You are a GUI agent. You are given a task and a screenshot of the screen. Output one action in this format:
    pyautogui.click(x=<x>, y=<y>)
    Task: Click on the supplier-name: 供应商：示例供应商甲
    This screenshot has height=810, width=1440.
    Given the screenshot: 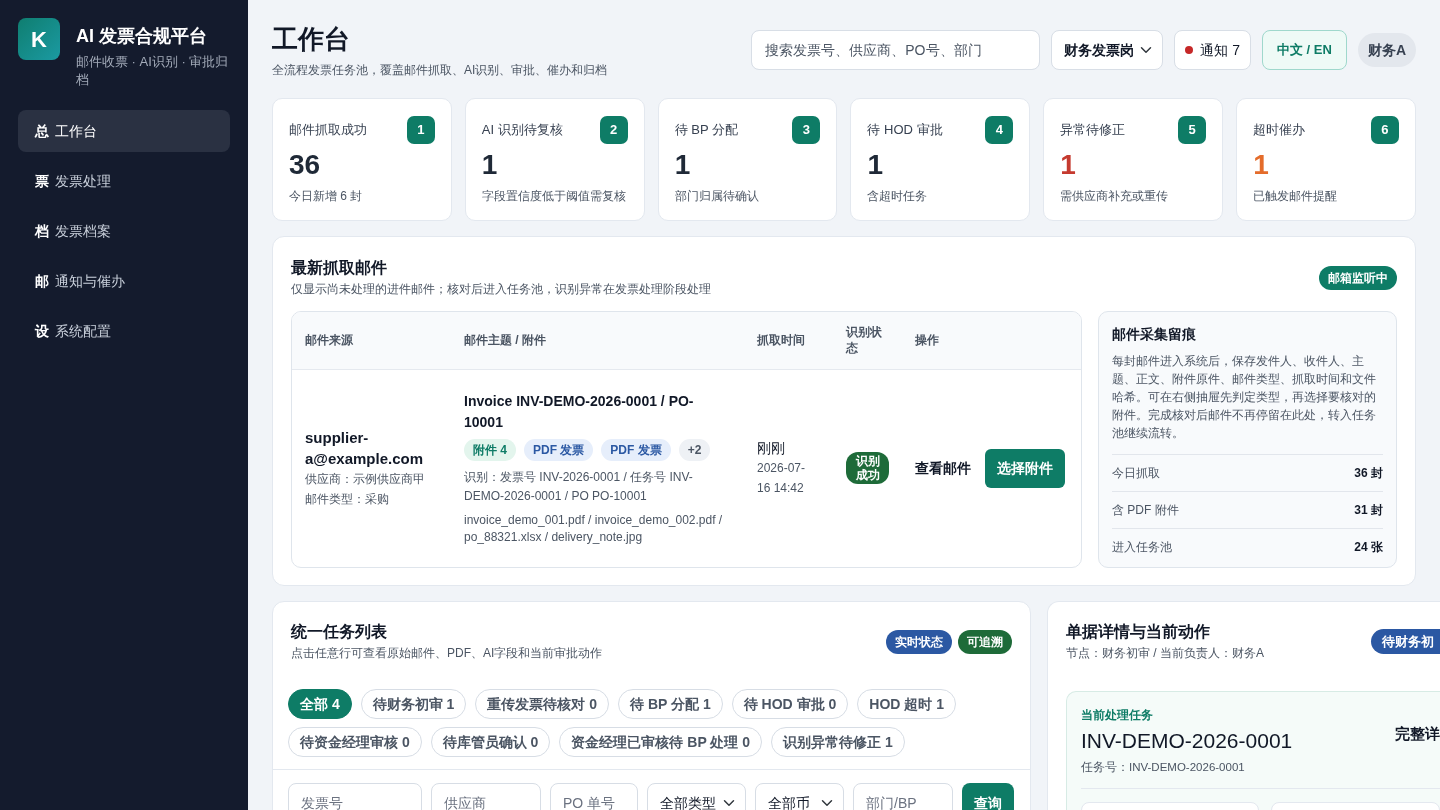 What is the action you would take?
    pyautogui.click(x=365, y=480)
    